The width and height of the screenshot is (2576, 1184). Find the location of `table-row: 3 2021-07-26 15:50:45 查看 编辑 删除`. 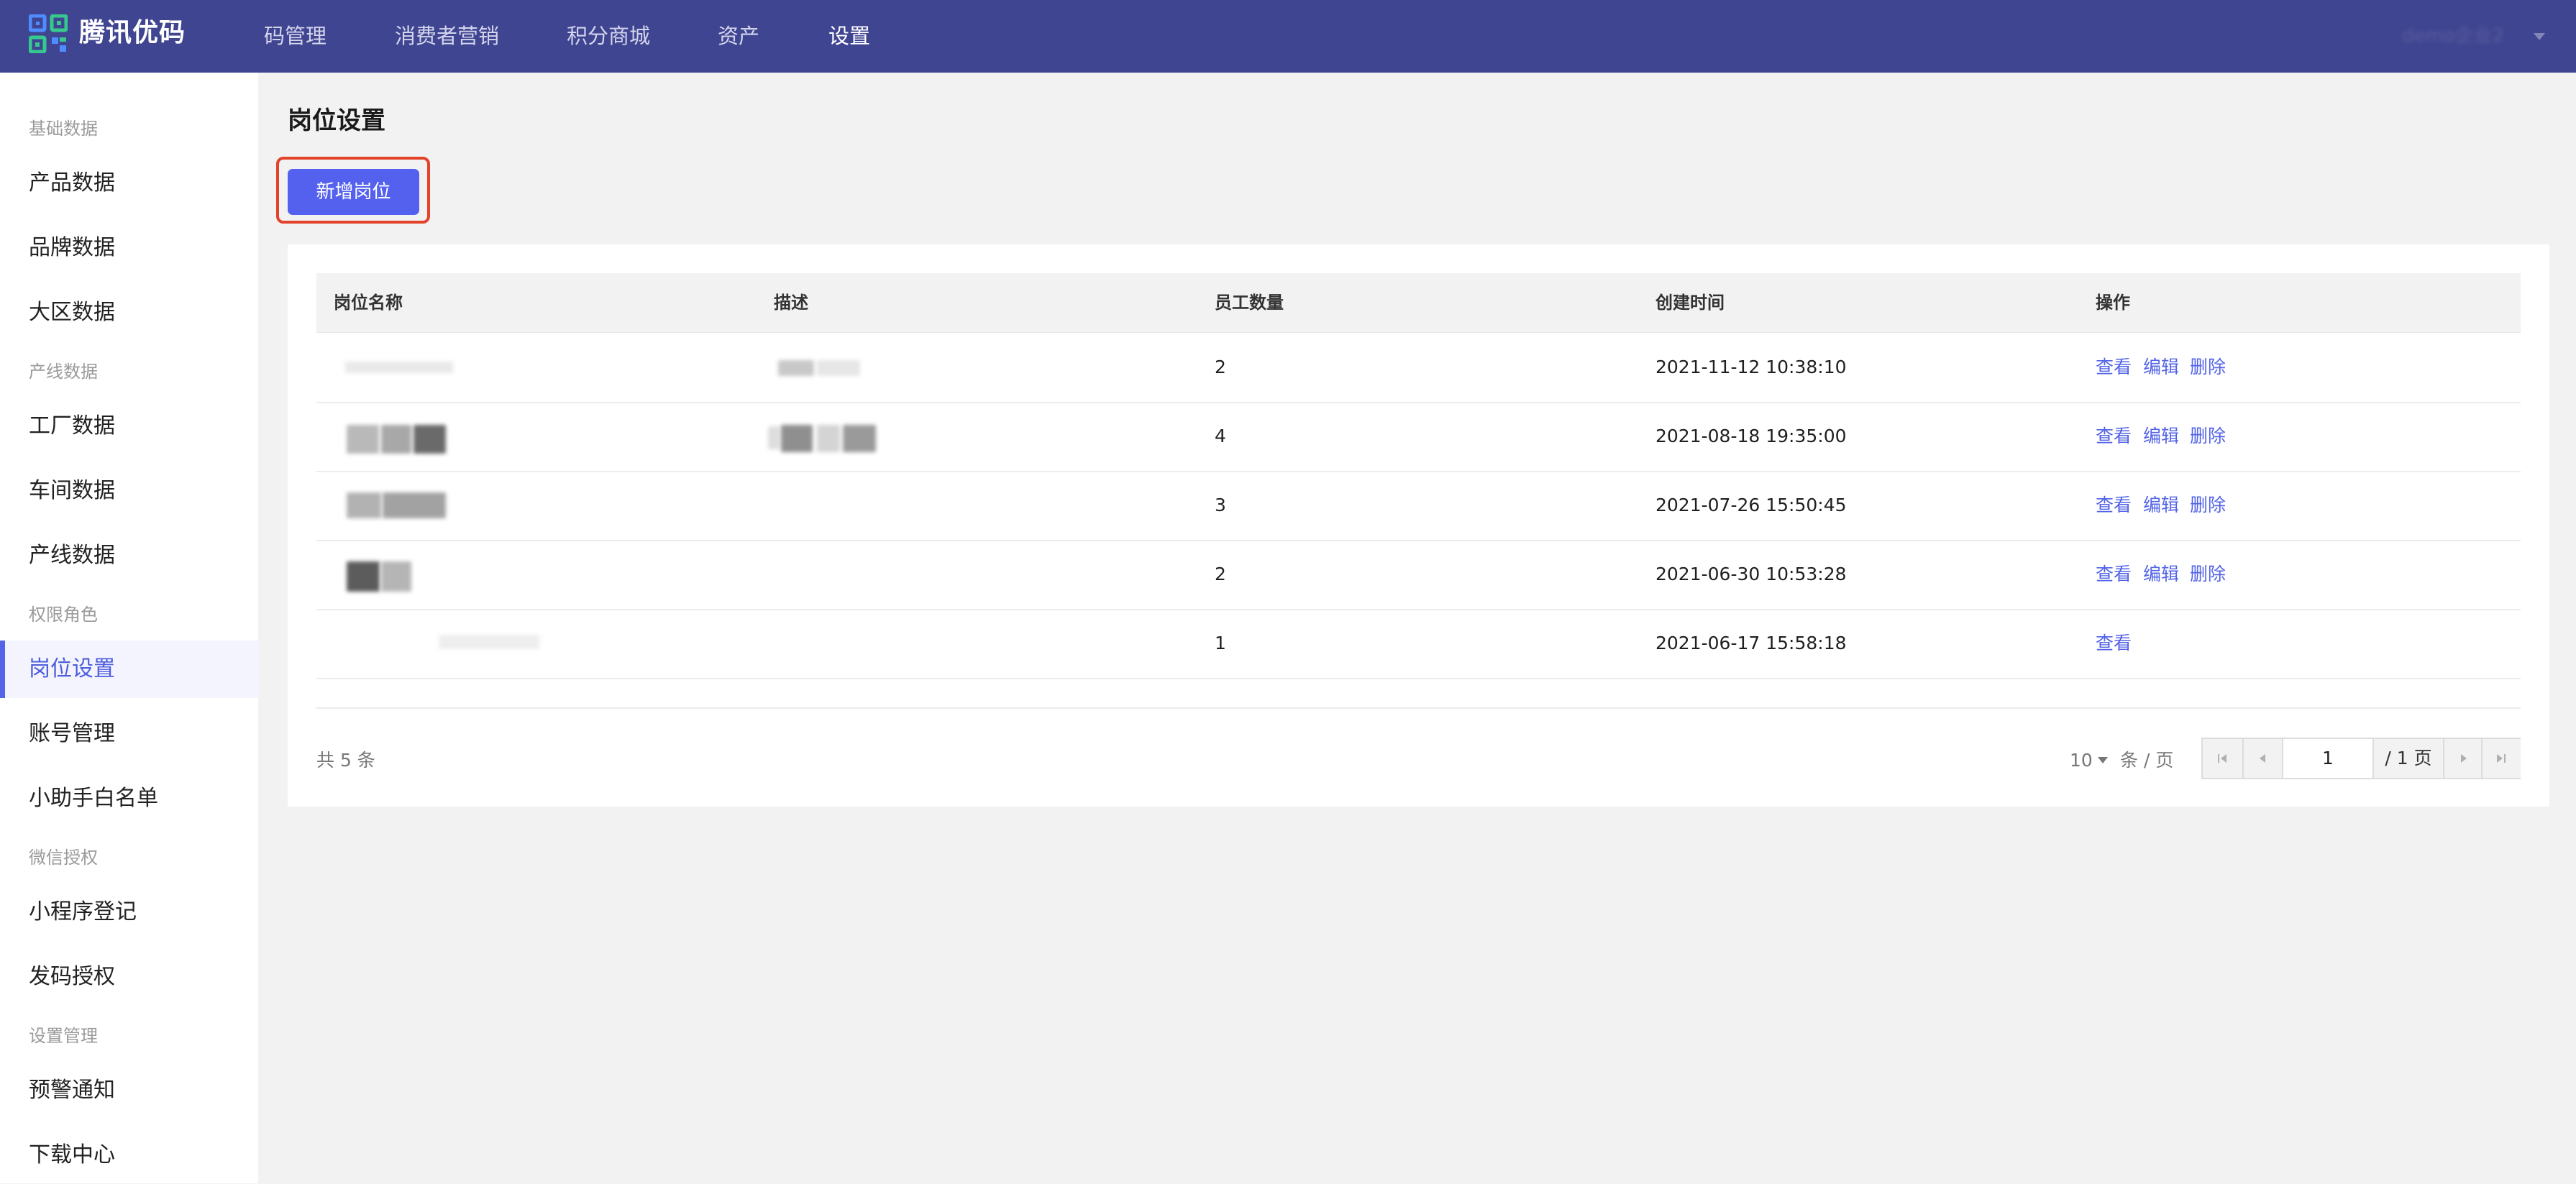

table-row: 3 2021-07-26 15:50:45 查看 编辑 删除 is located at coordinates (1418, 506).